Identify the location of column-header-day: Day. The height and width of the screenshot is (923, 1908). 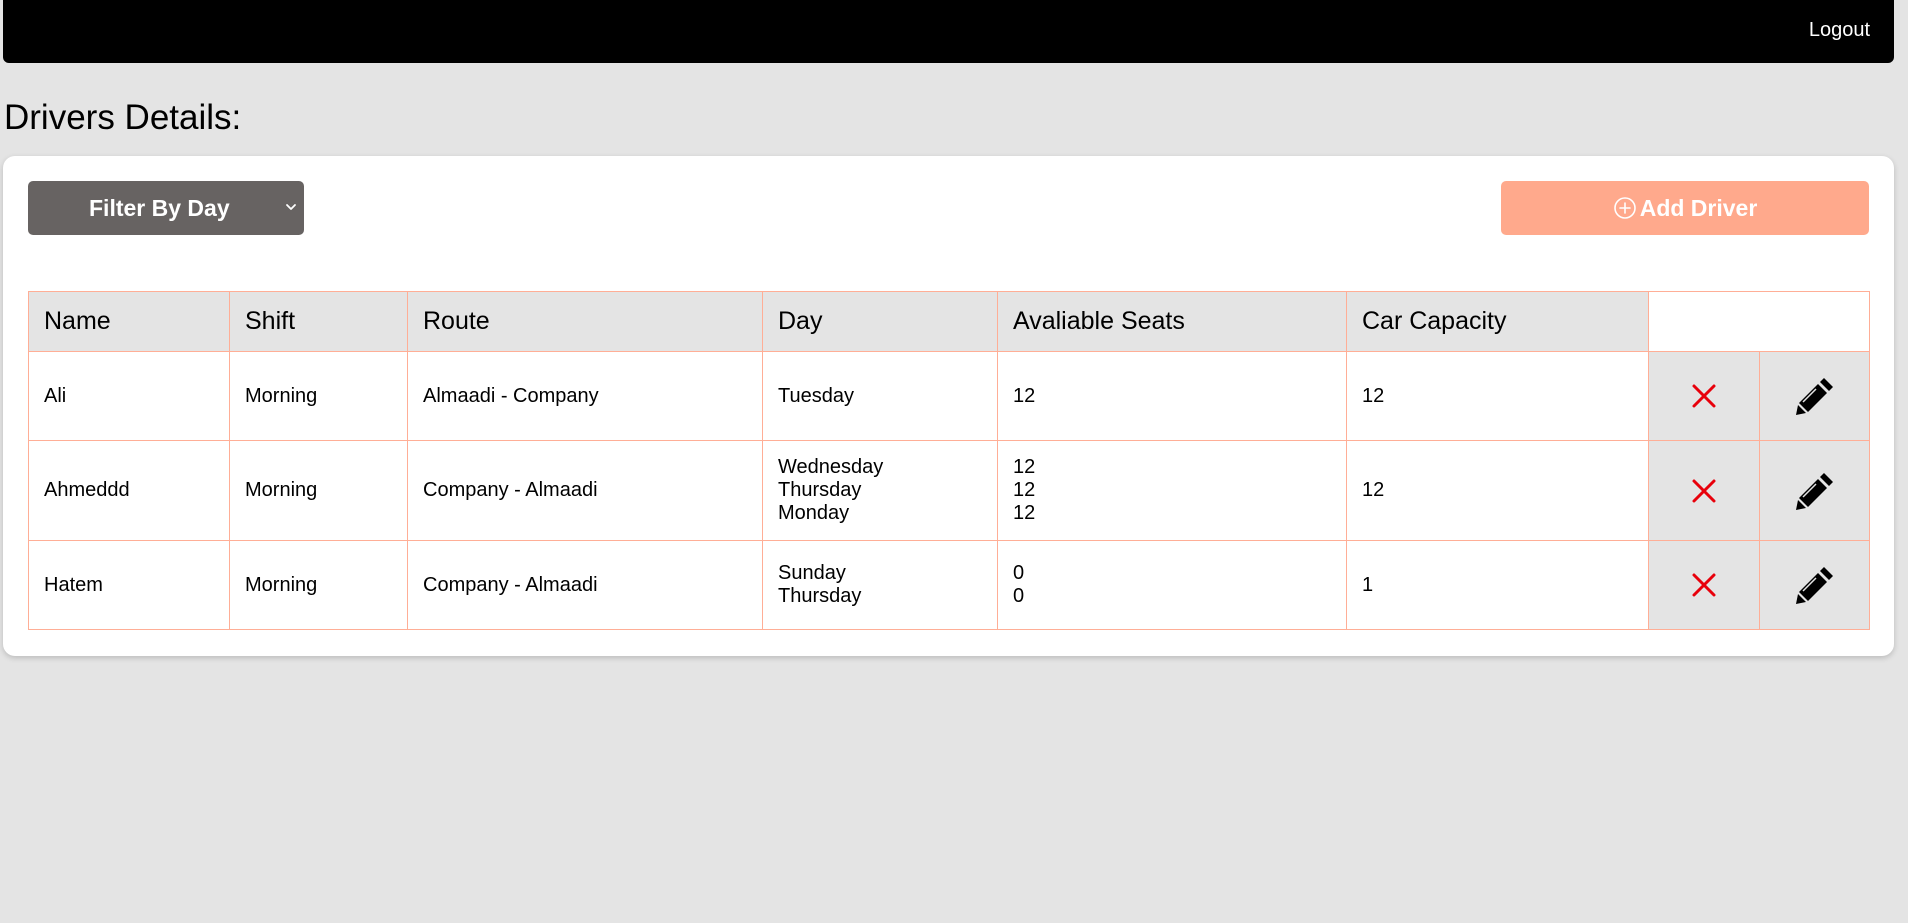
(880, 321).